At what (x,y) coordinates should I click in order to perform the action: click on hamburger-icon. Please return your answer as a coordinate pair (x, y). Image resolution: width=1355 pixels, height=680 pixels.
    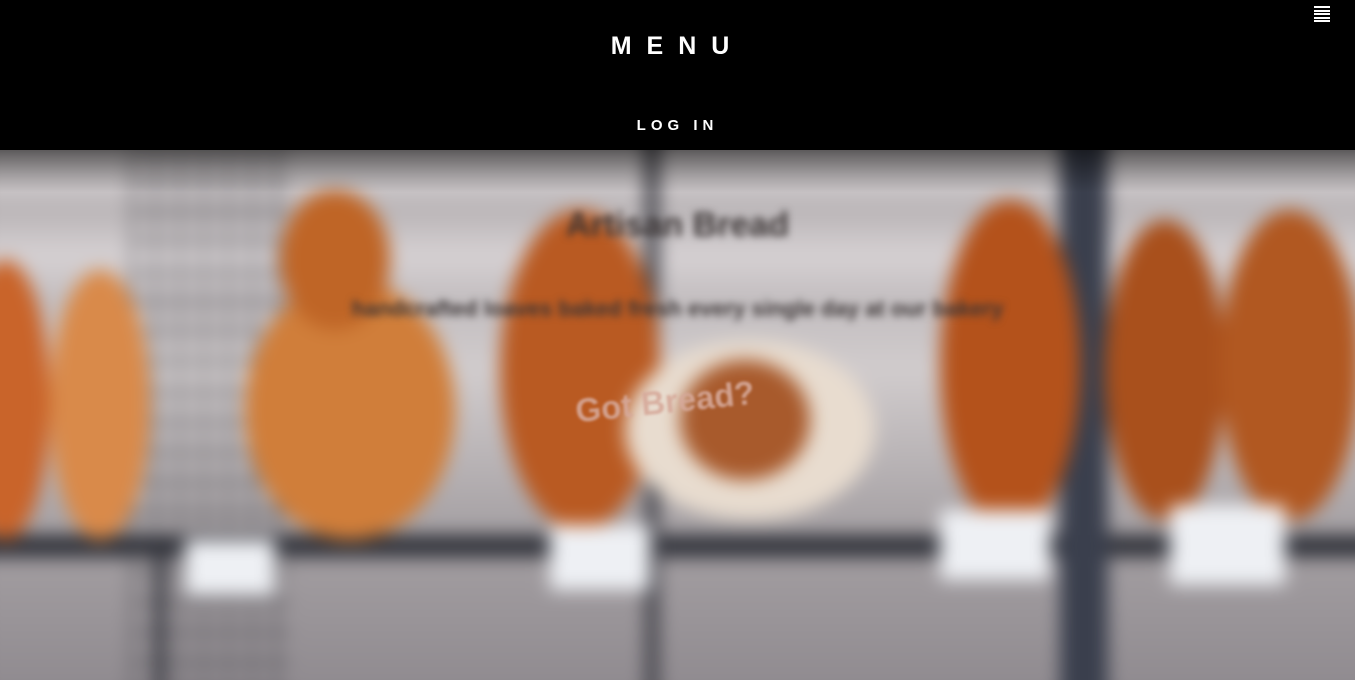
    Looking at the image, I should click on (1322, 14).